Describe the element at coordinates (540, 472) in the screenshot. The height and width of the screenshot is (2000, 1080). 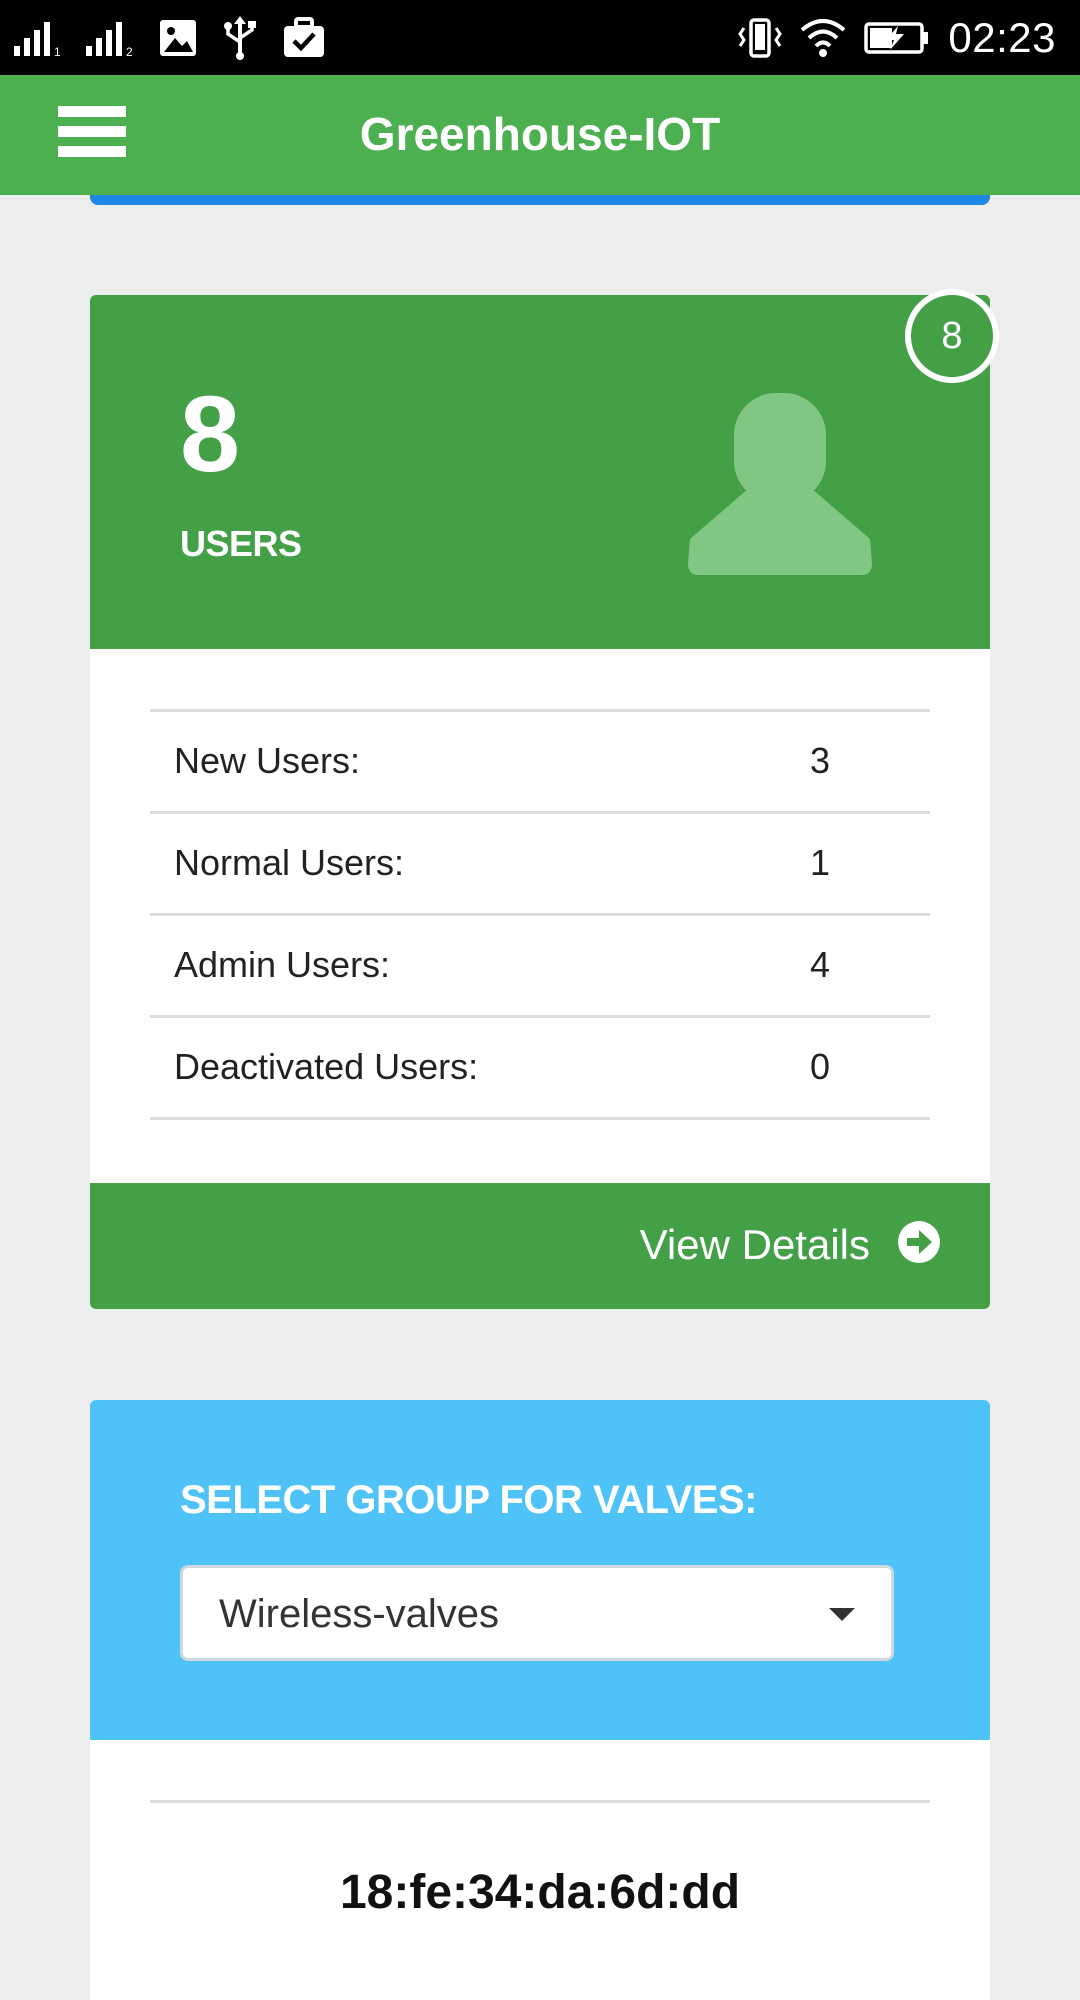
I see `users-panel-header: 8 USERS` at that location.